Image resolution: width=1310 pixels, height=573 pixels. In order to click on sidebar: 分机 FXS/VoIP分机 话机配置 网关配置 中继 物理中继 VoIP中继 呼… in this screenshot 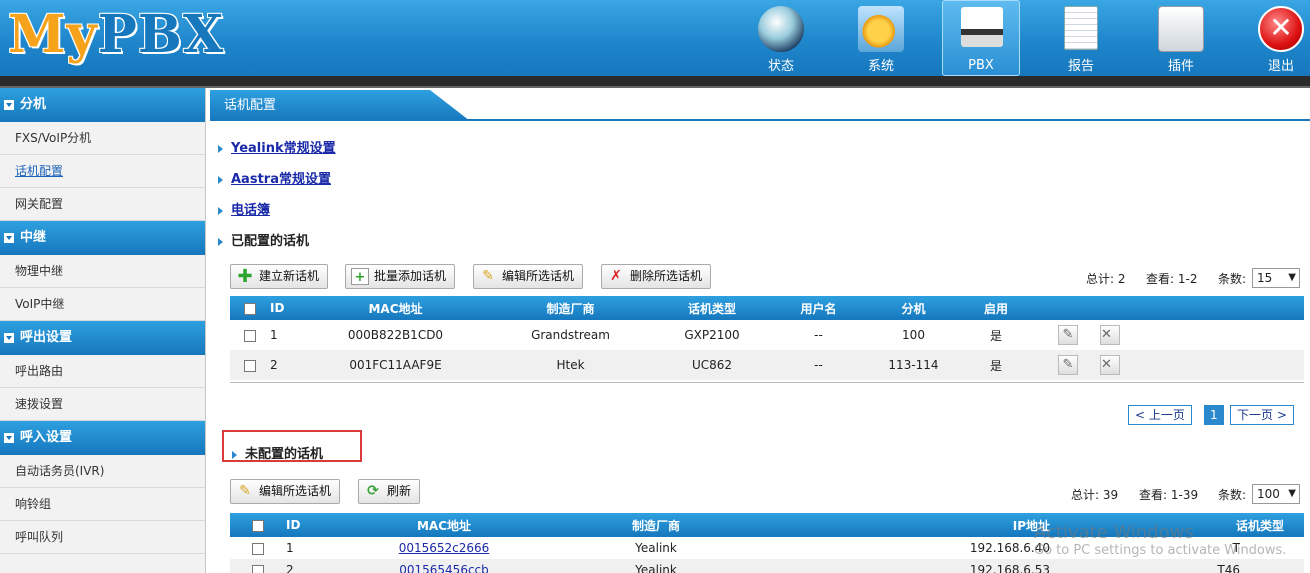, I will do `click(103, 330)`.